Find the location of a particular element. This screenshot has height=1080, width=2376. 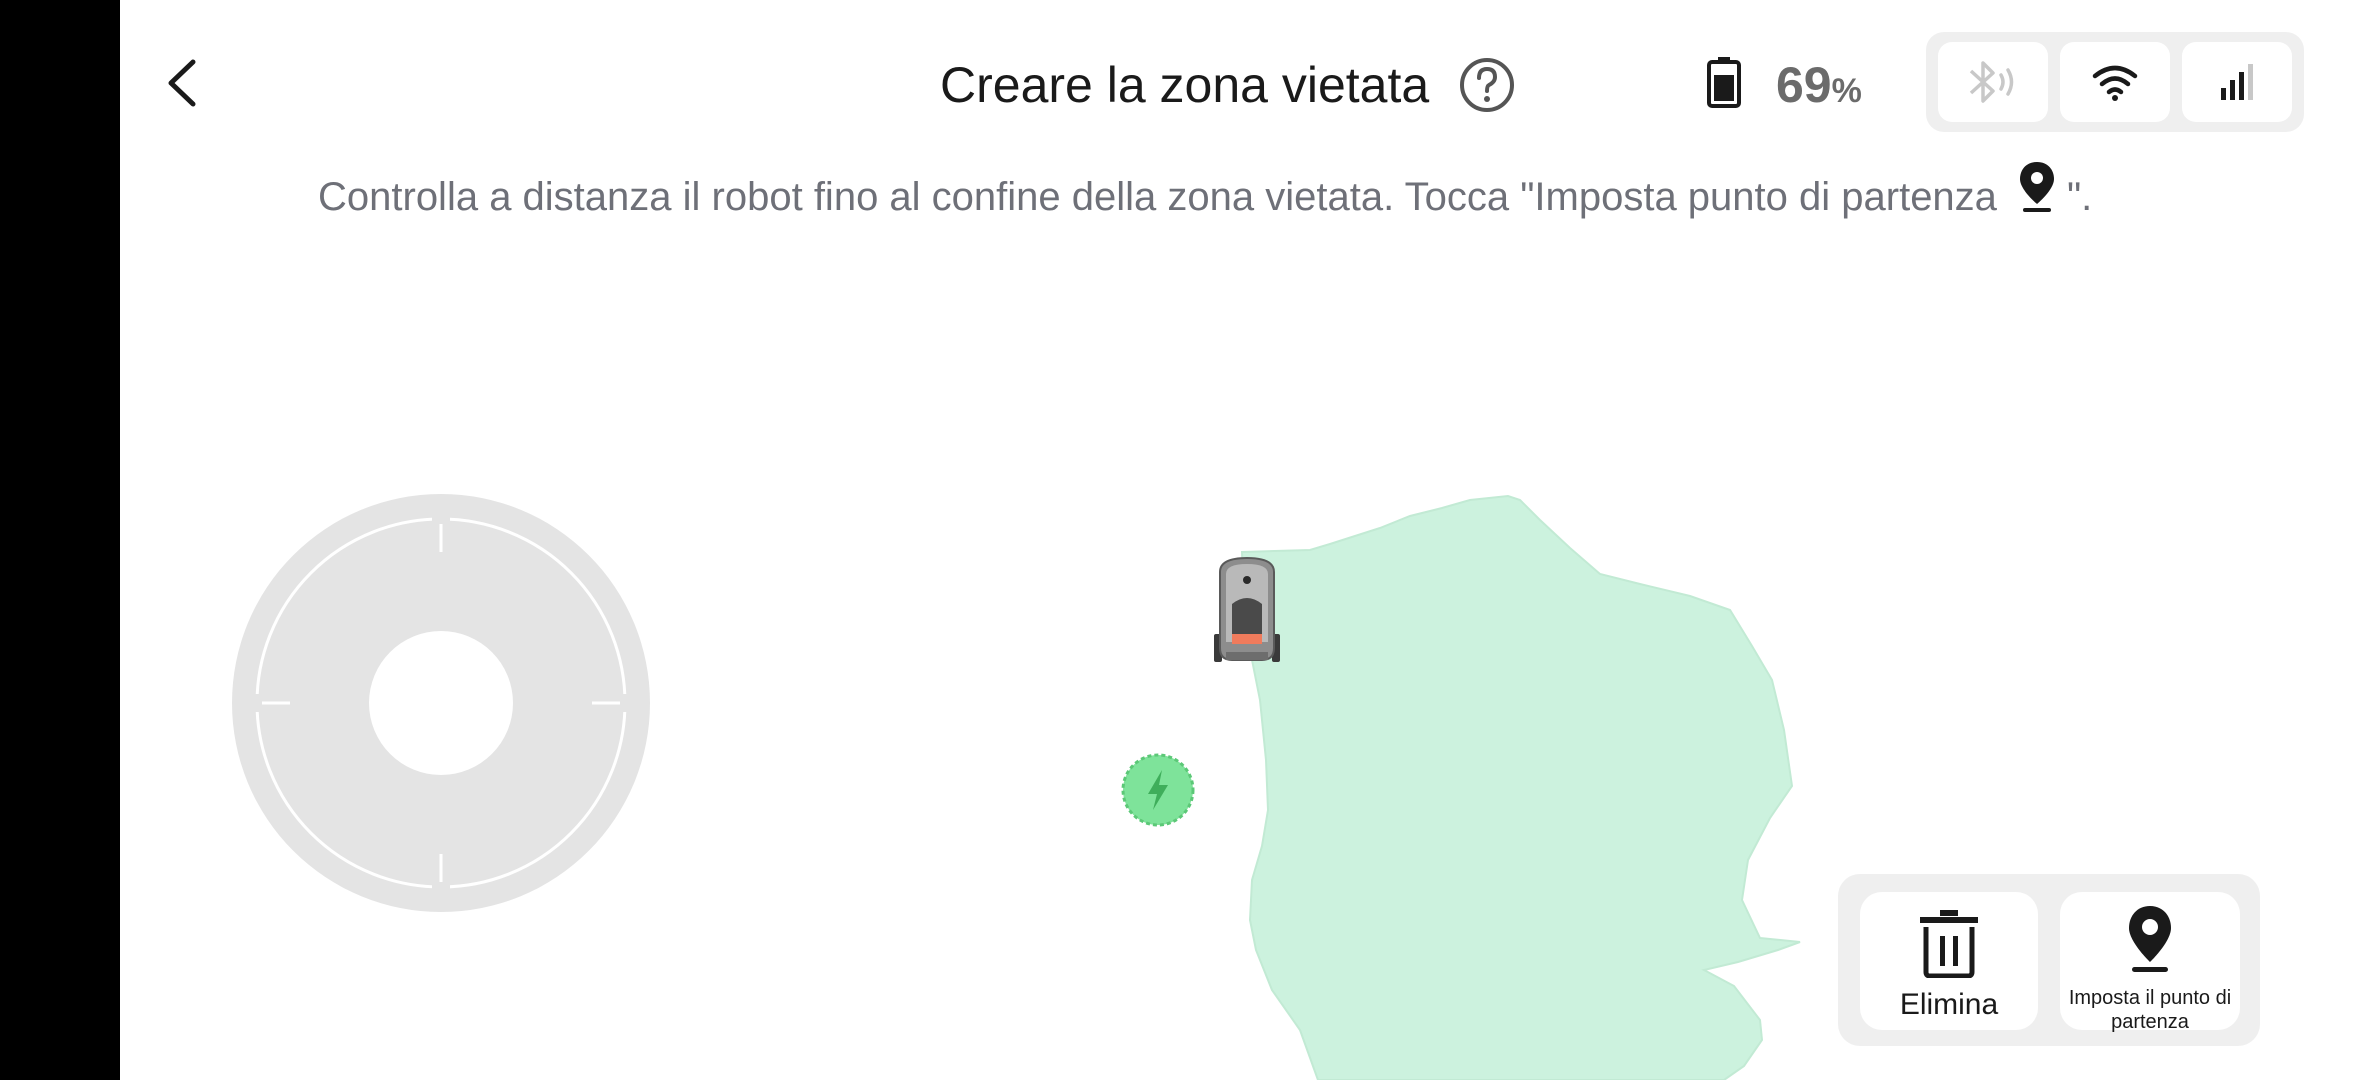

left-black-bar is located at coordinates (60, 540).